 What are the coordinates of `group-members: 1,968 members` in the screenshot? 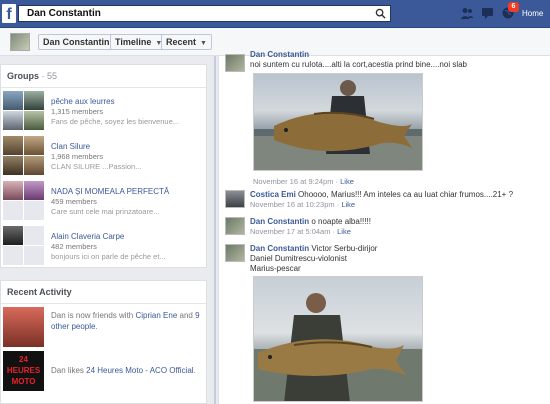 It's located at (77, 156).